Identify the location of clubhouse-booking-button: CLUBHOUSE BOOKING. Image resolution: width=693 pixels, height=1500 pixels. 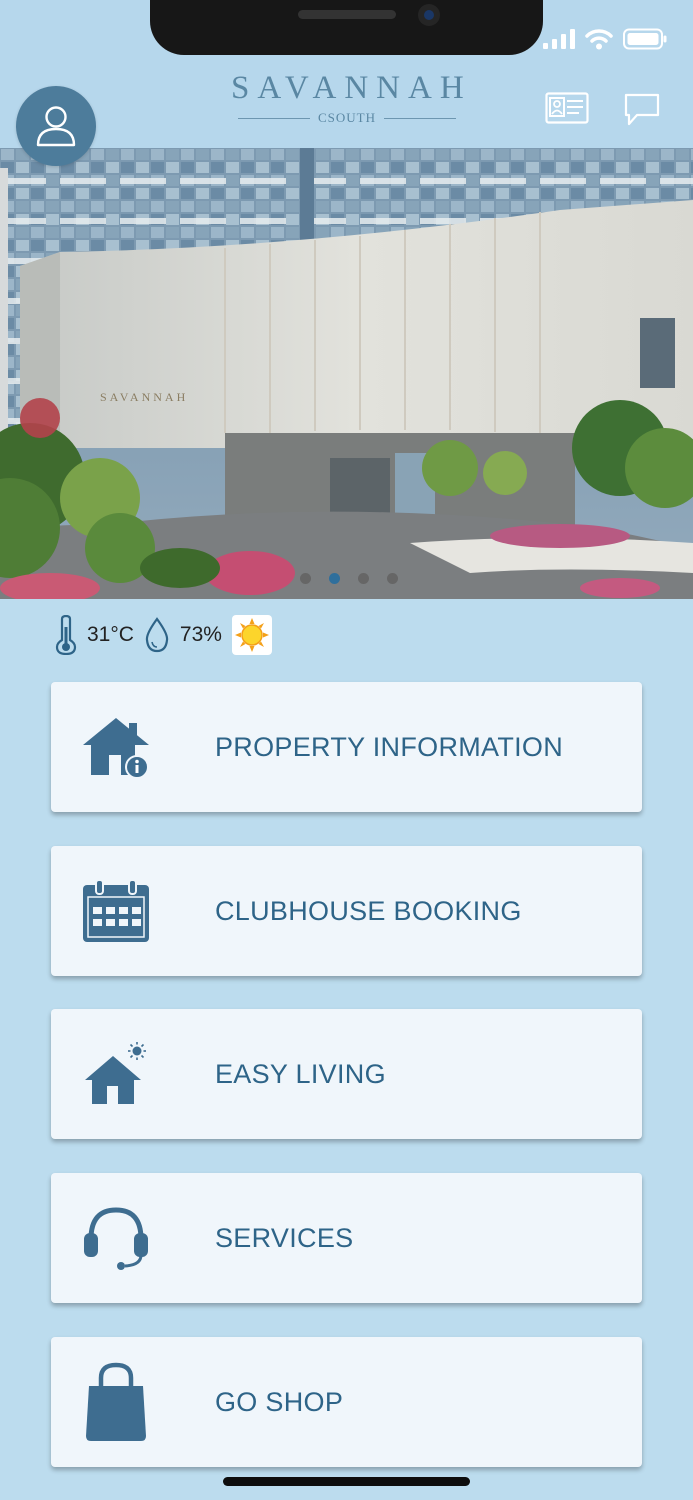
(346, 911).